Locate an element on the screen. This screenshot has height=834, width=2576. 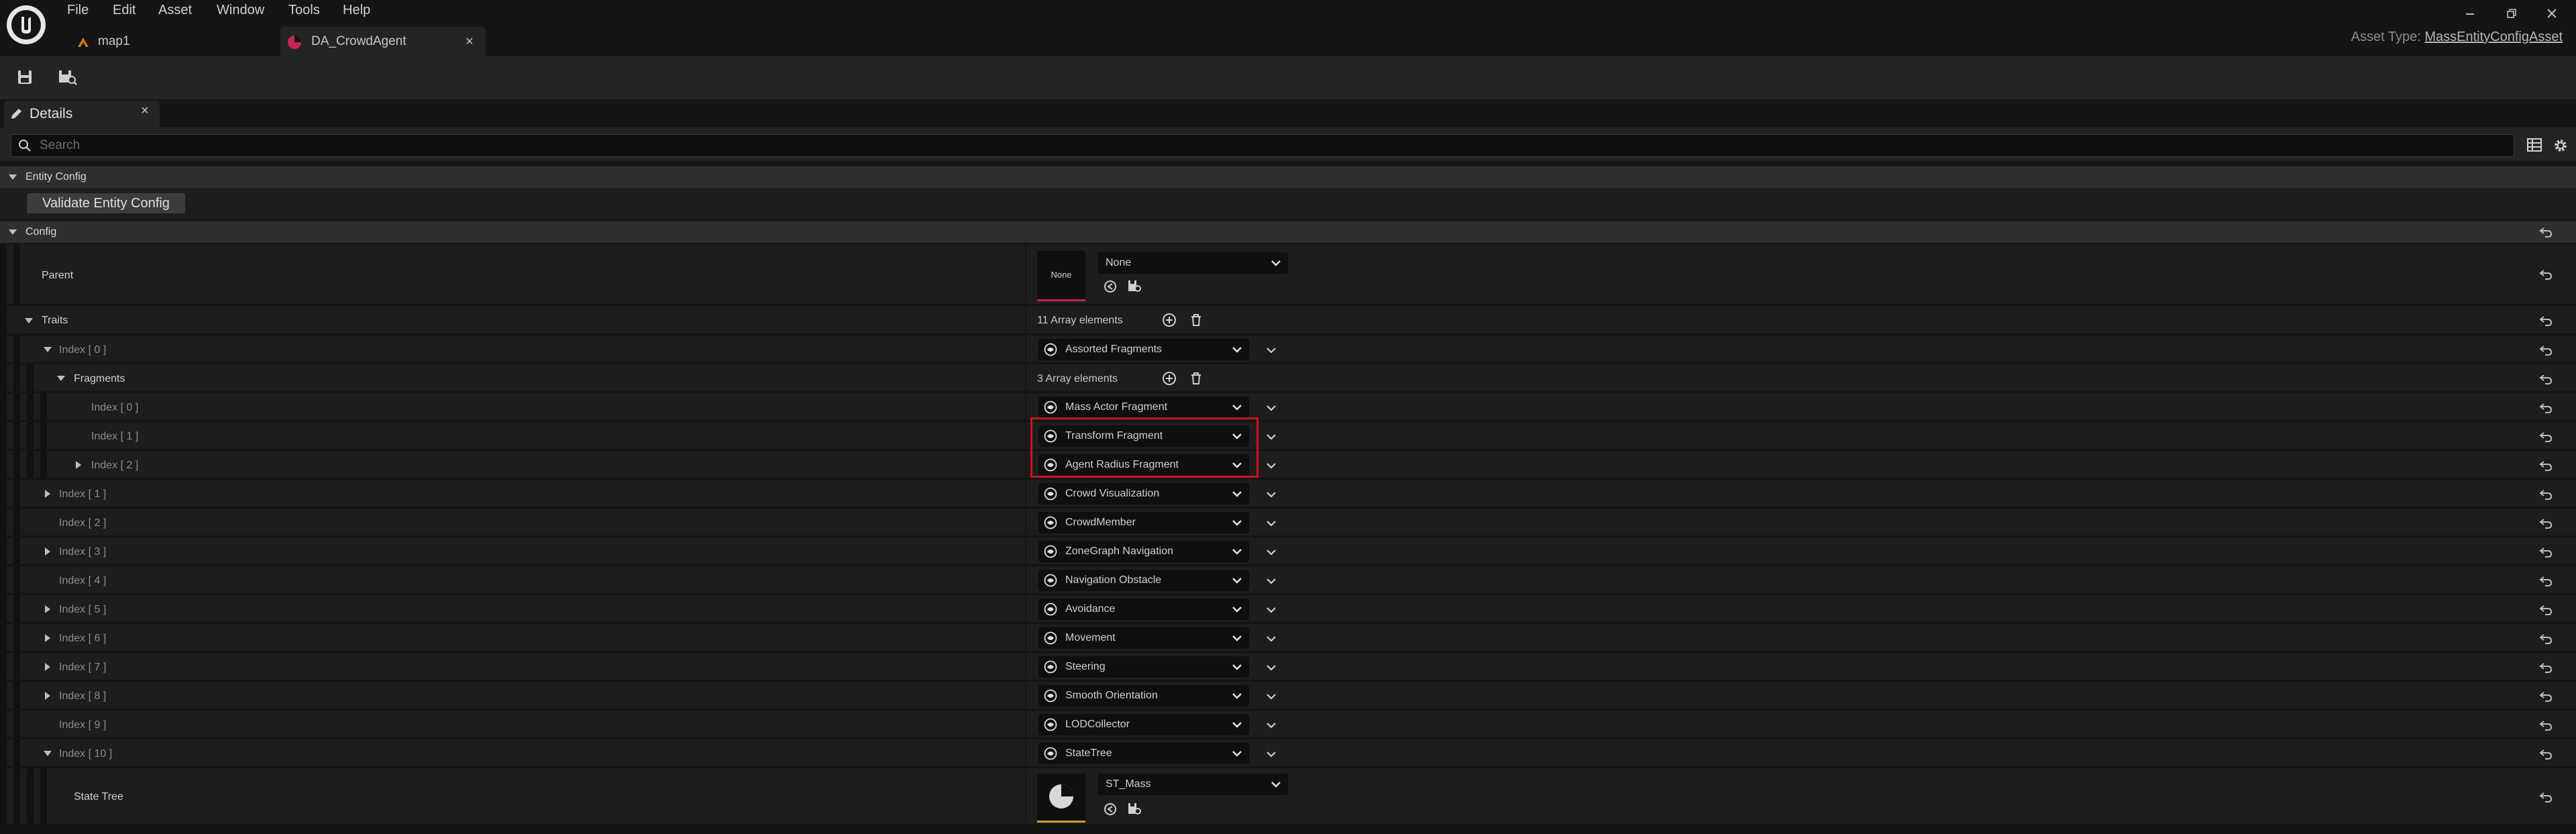
restore-icon is located at coordinates (2511, 13).